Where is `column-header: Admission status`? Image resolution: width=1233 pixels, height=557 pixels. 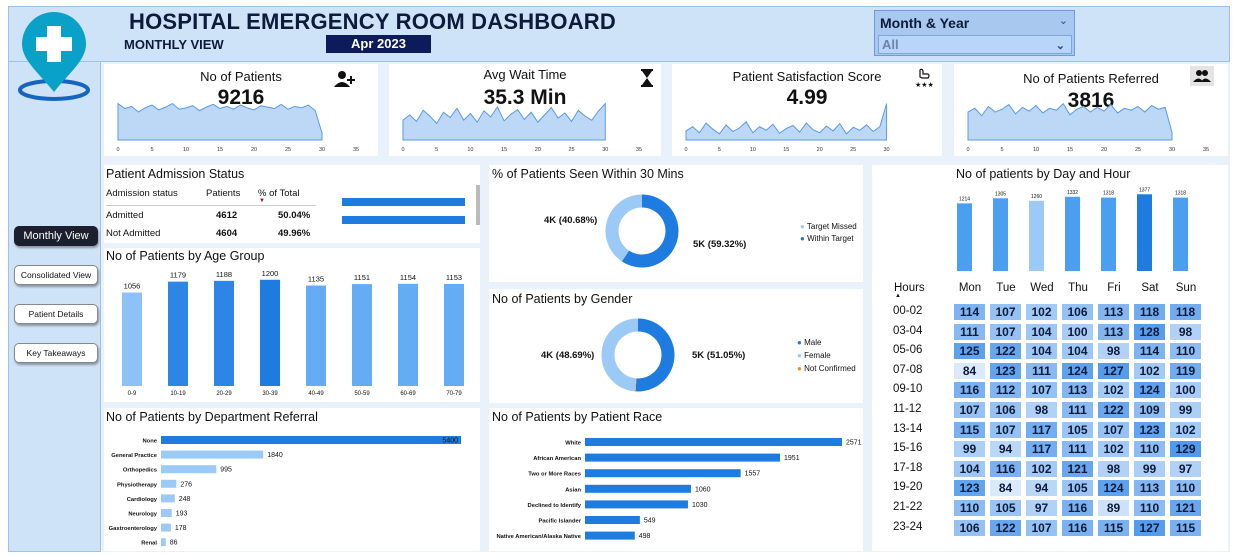 column-header: Admission status is located at coordinates (142, 193).